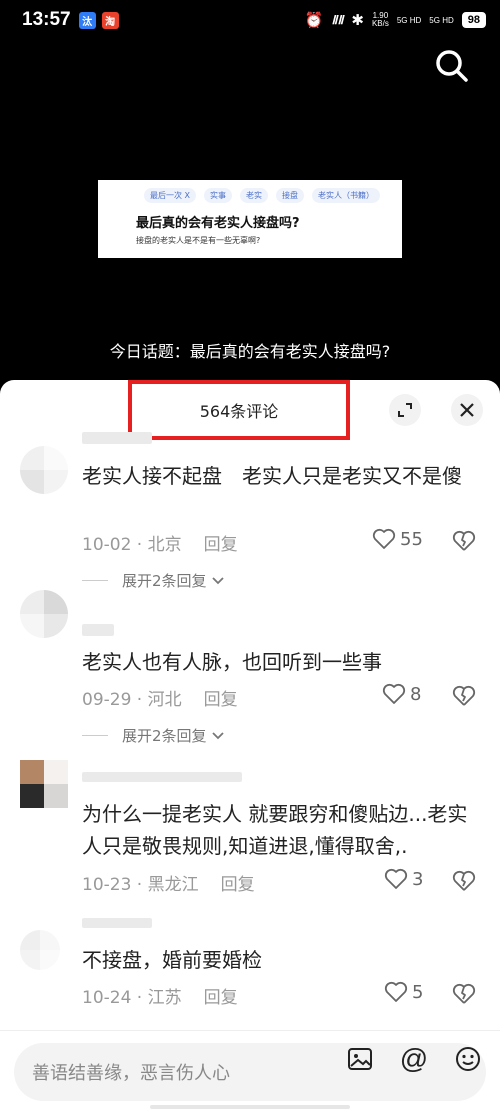  What do you see at coordinates (250, 20) in the screenshot?
I see `status-bar: 13:57 汰 淘 ⏰ ⅡⅡ ✱ 1.90 KB/s 5G HD 5G HD 98` at bounding box center [250, 20].